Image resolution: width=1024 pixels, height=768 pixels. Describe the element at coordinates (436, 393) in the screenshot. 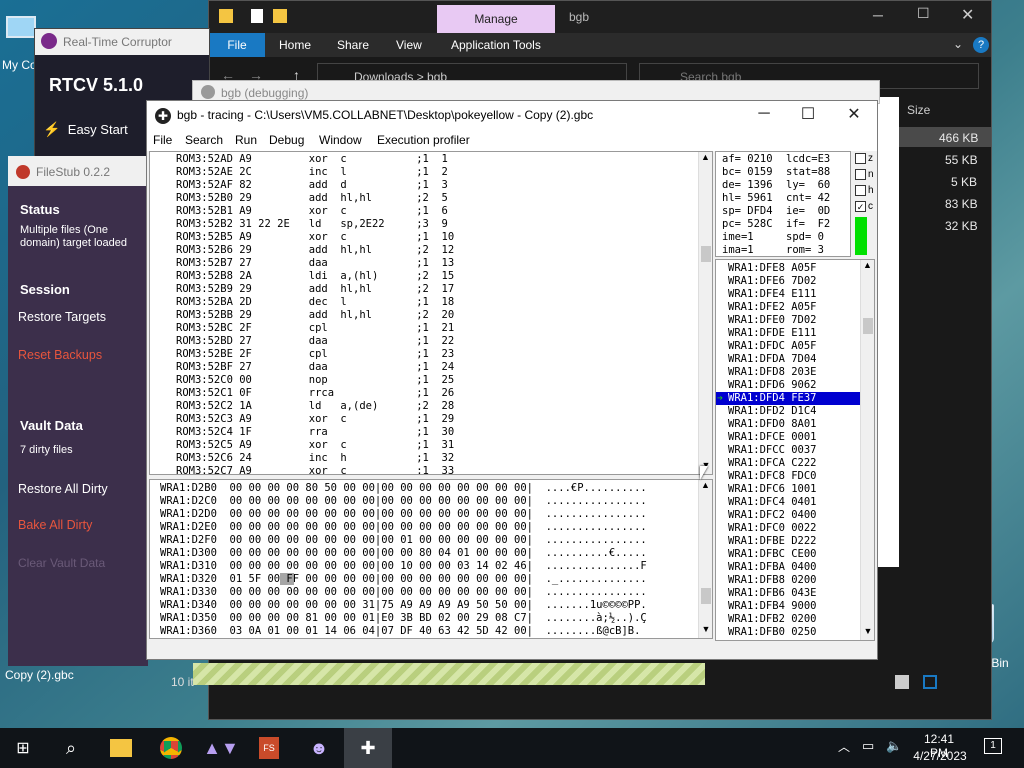

I see `disassembly-row: ROM3:52C1 0F rrca ;1 26` at that location.